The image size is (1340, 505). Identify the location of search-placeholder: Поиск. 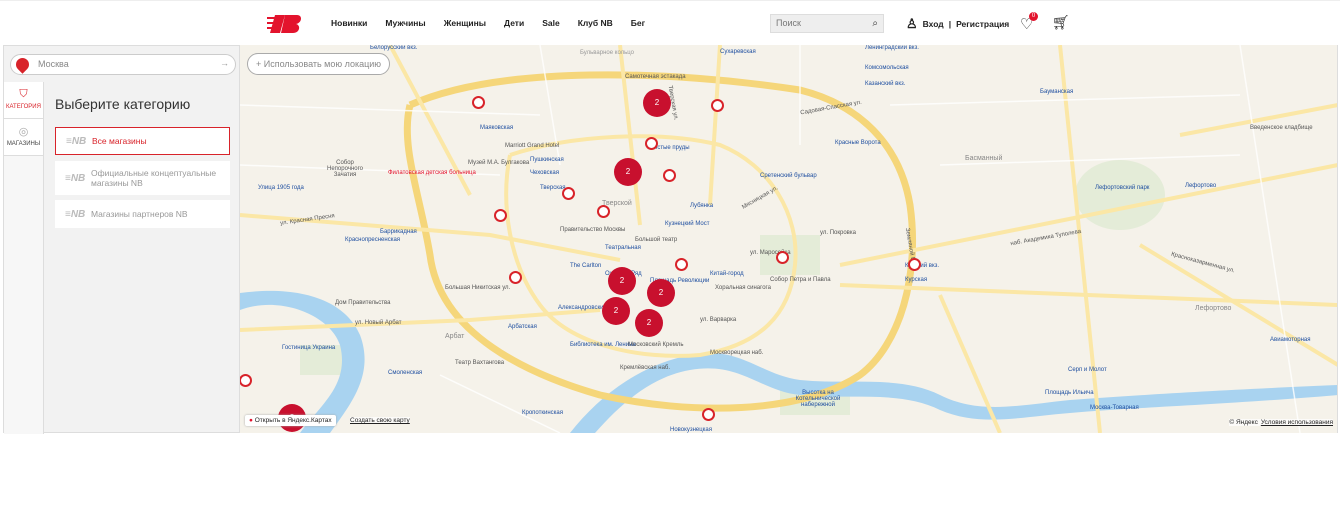
(788, 23).